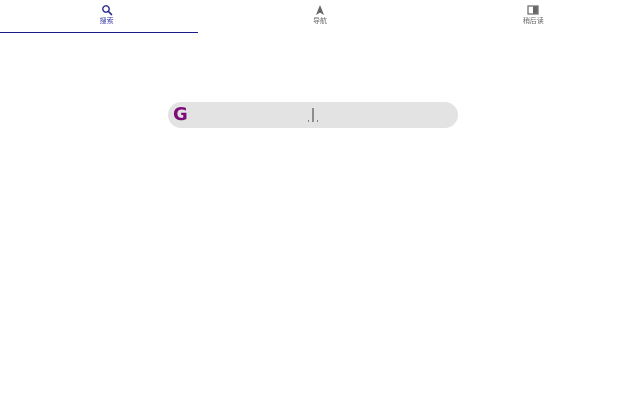 Image resolution: width=640 pixels, height=400 pixels. I want to click on active-tab-indicator, so click(99, 32).